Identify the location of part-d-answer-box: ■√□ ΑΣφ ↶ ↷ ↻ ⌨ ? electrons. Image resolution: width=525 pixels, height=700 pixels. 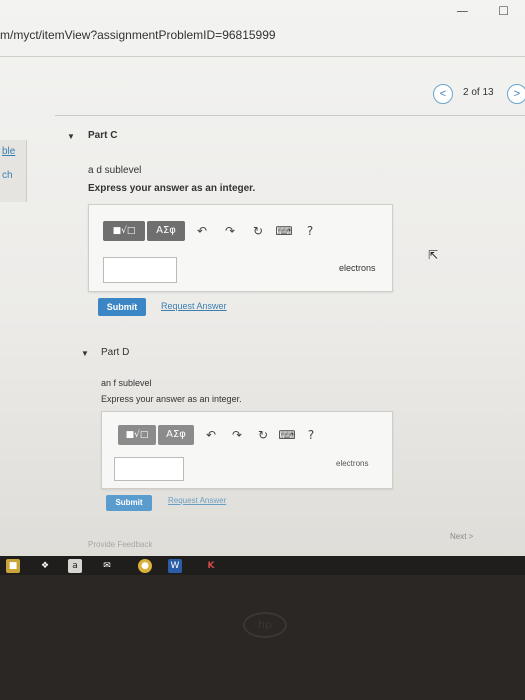
(247, 450).